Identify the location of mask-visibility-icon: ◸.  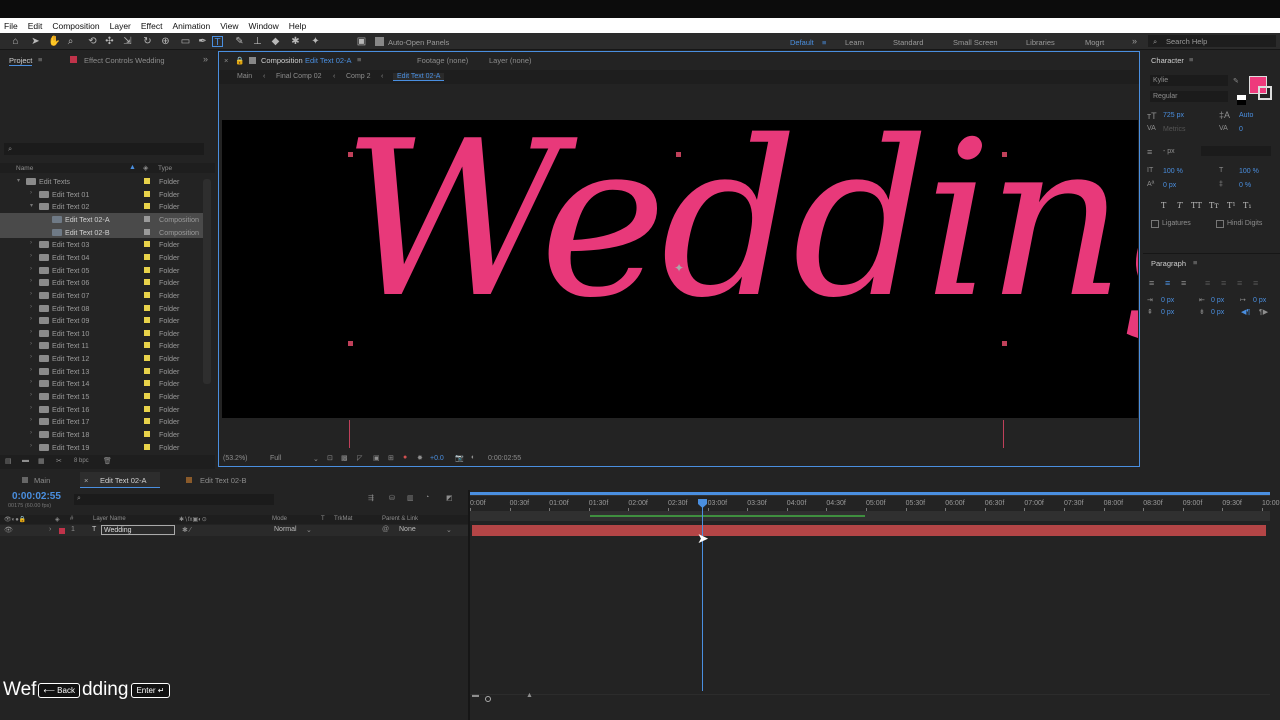
(359, 458).